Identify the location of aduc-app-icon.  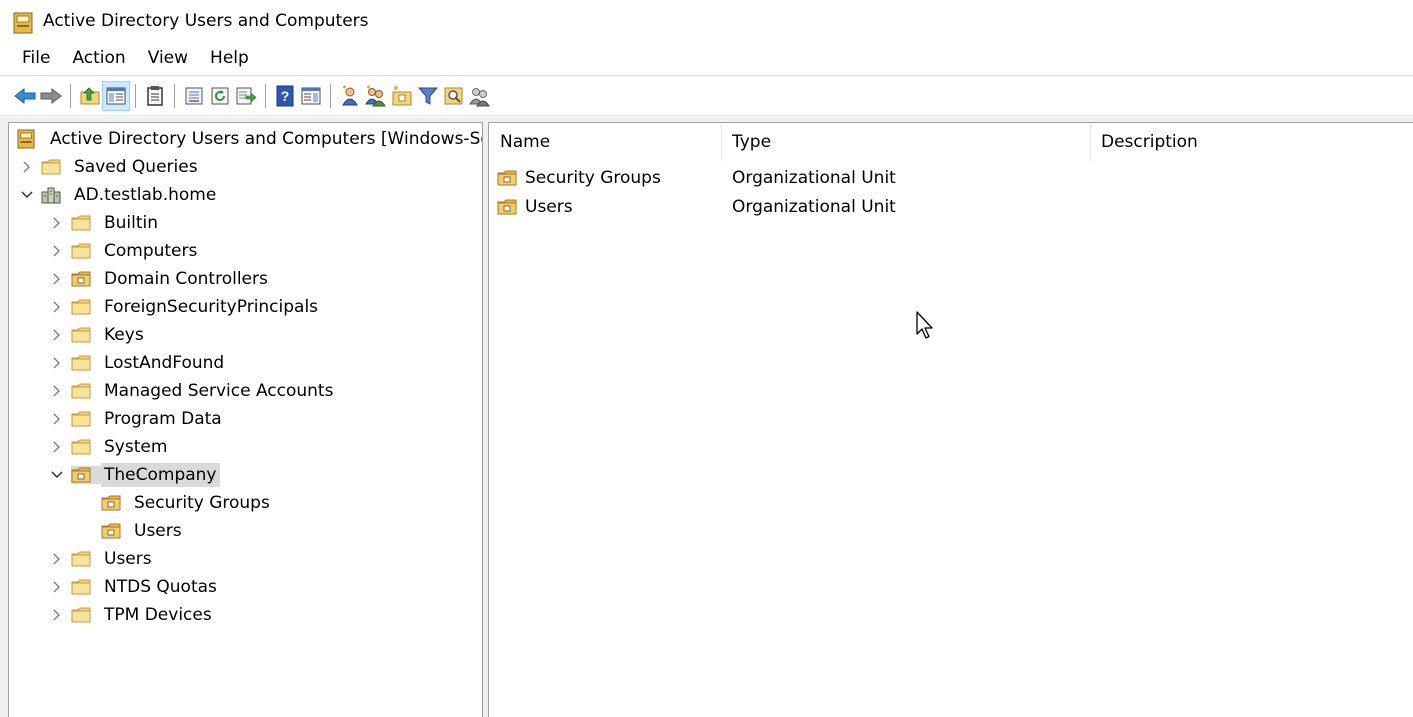
(23, 23).